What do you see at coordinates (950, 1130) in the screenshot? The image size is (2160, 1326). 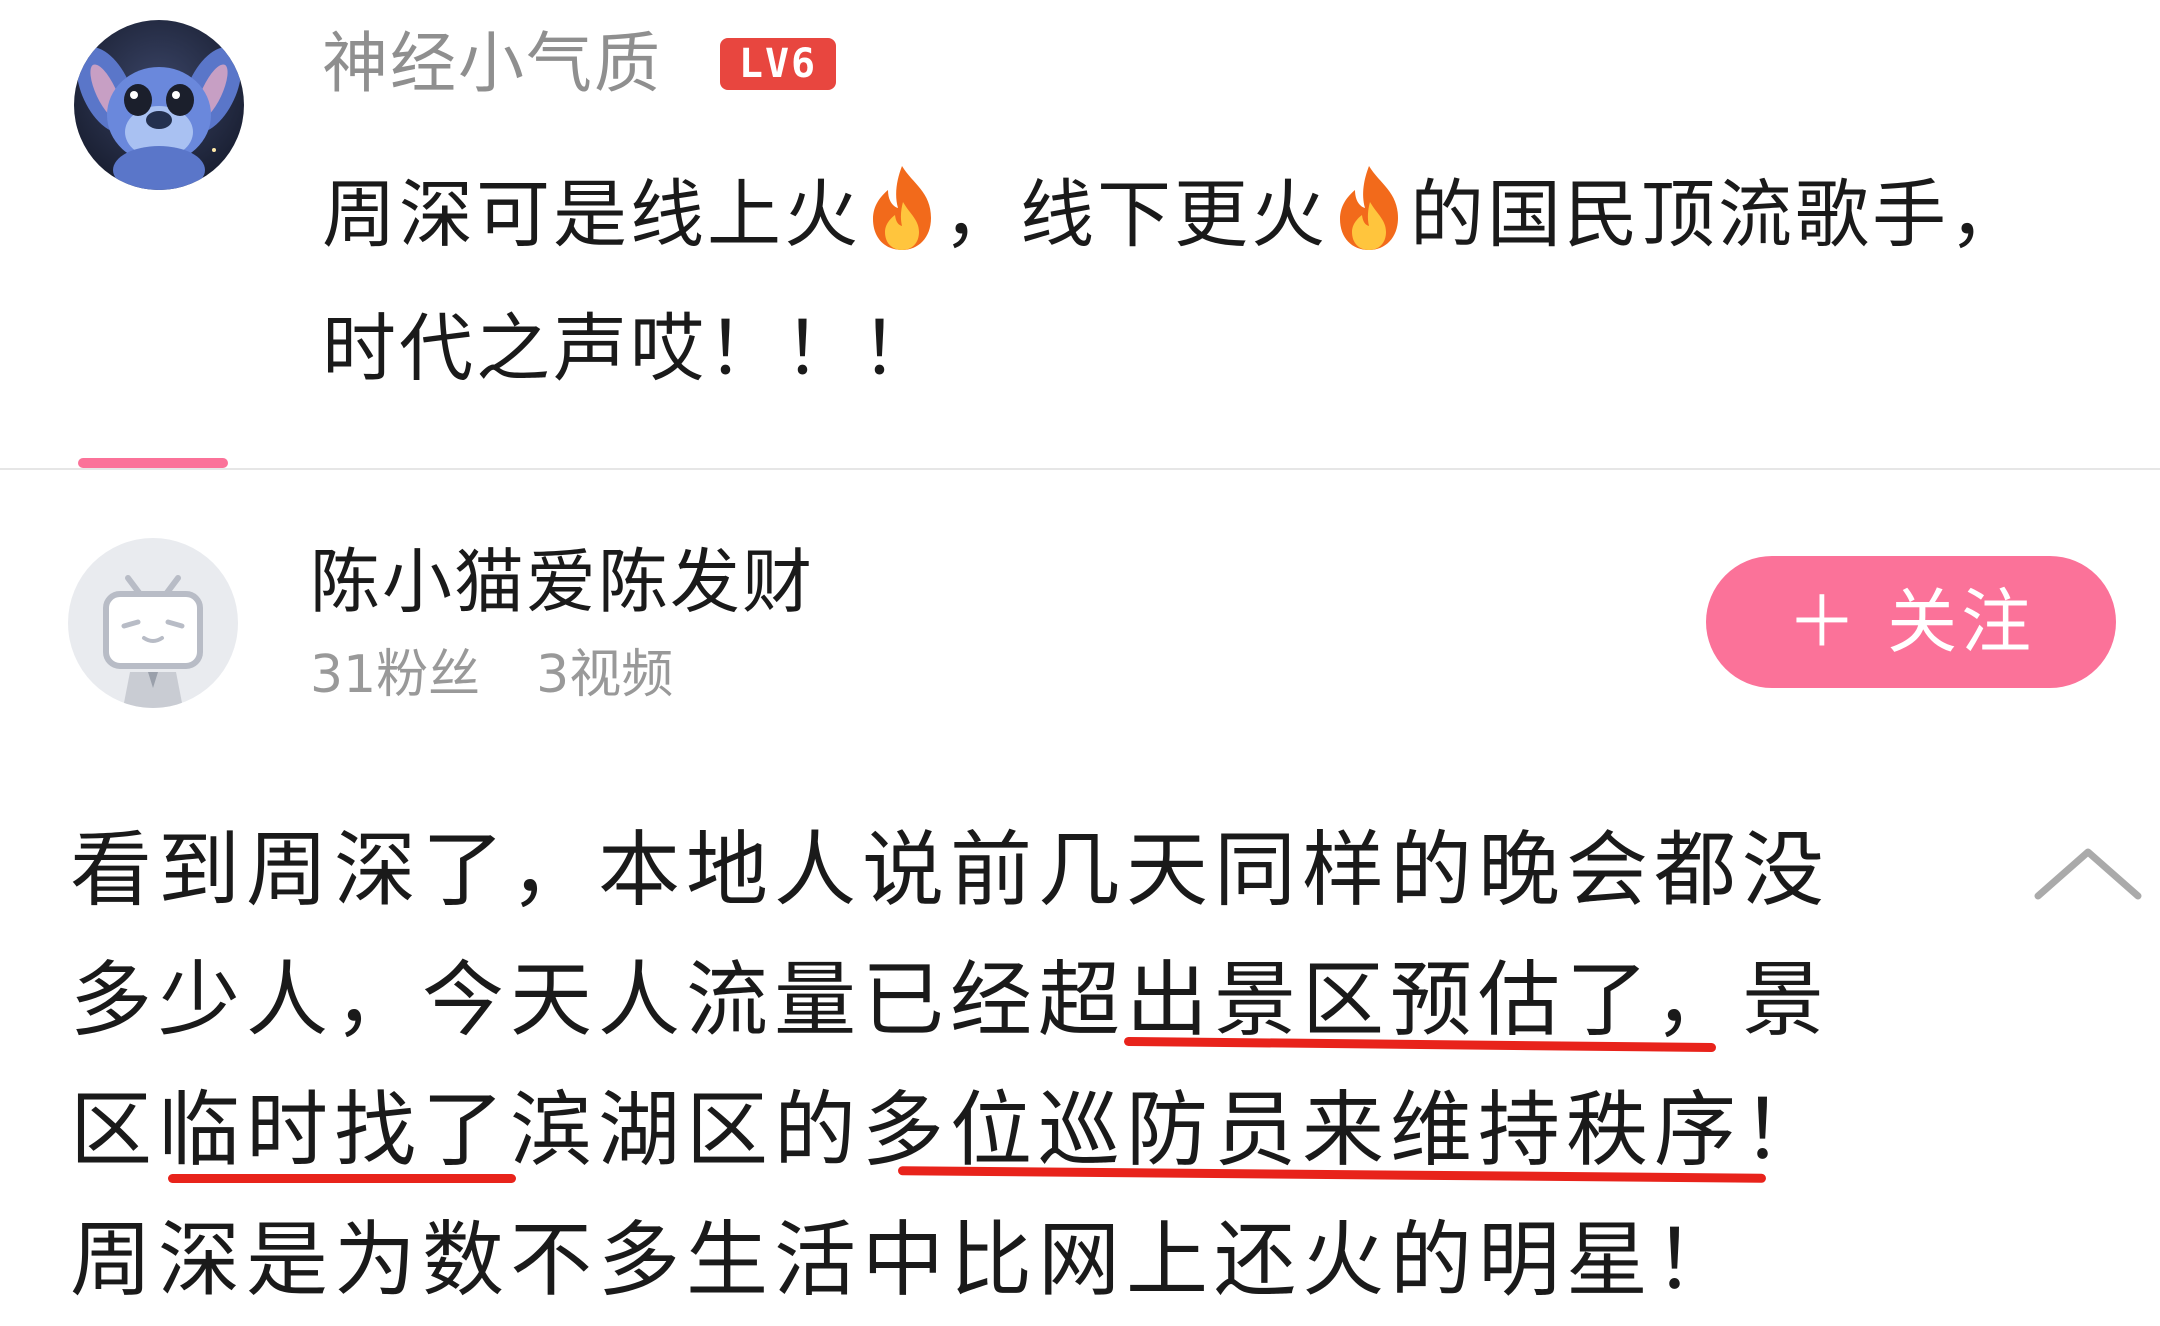 I see `post-line: 区临时找了滨湖区的多位巡防员来维持秩序！` at bounding box center [950, 1130].